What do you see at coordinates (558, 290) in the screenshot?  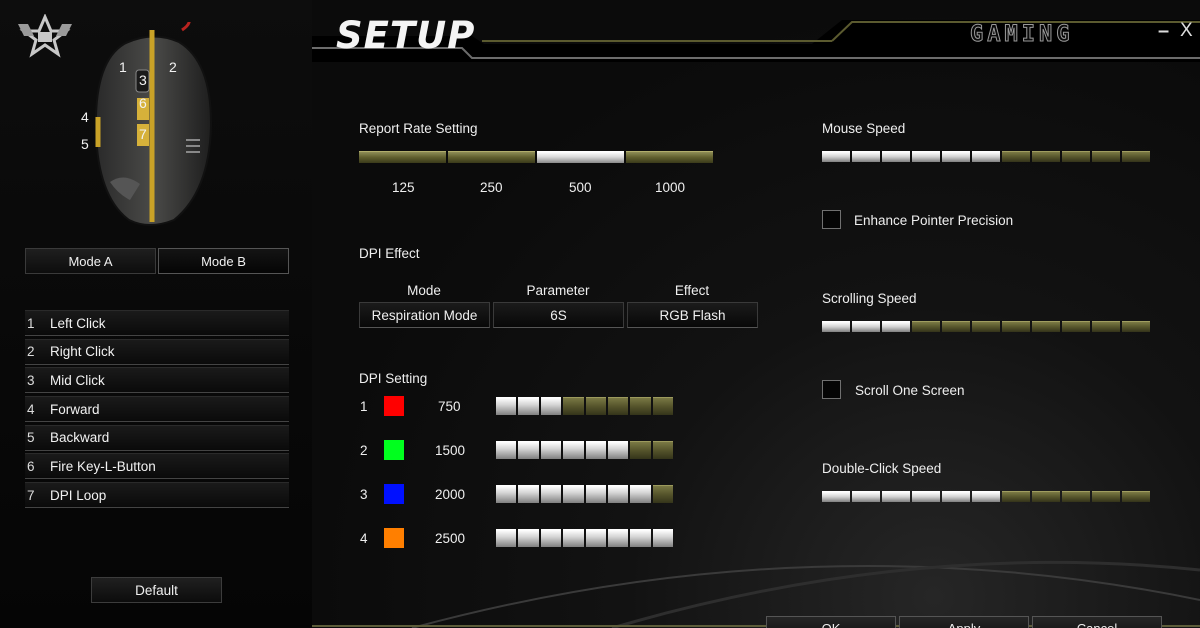 I see `dpi-effect-header-parameter: Parameter` at bounding box center [558, 290].